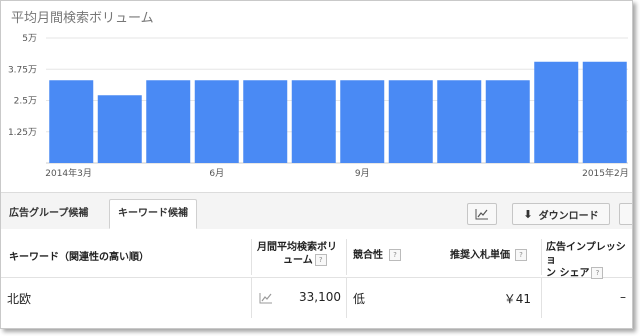 The image size is (640, 336). Describe the element at coordinates (19, 298) in the screenshot. I see `keyword-cell: 北欧` at that location.